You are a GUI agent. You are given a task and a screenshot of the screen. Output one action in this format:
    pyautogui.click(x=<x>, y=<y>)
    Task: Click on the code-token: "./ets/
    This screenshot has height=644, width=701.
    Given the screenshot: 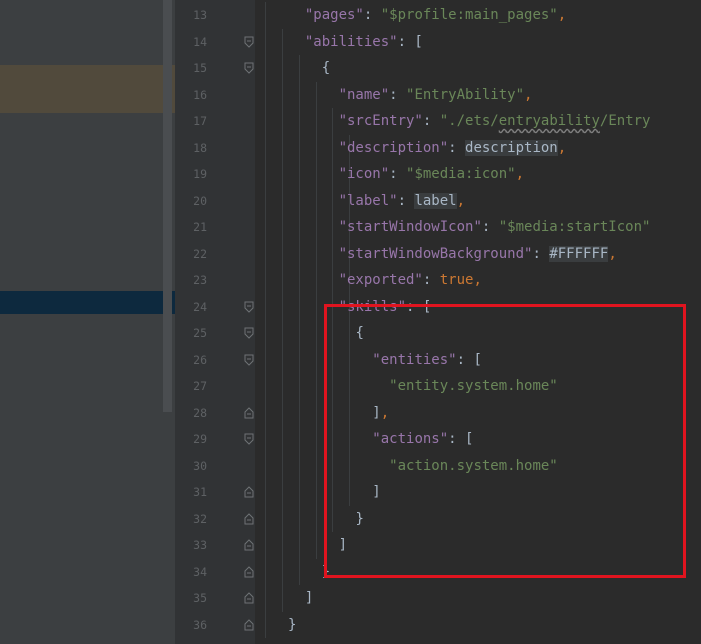 What is the action you would take?
    pyautogui.click(x=469, y=121)
    